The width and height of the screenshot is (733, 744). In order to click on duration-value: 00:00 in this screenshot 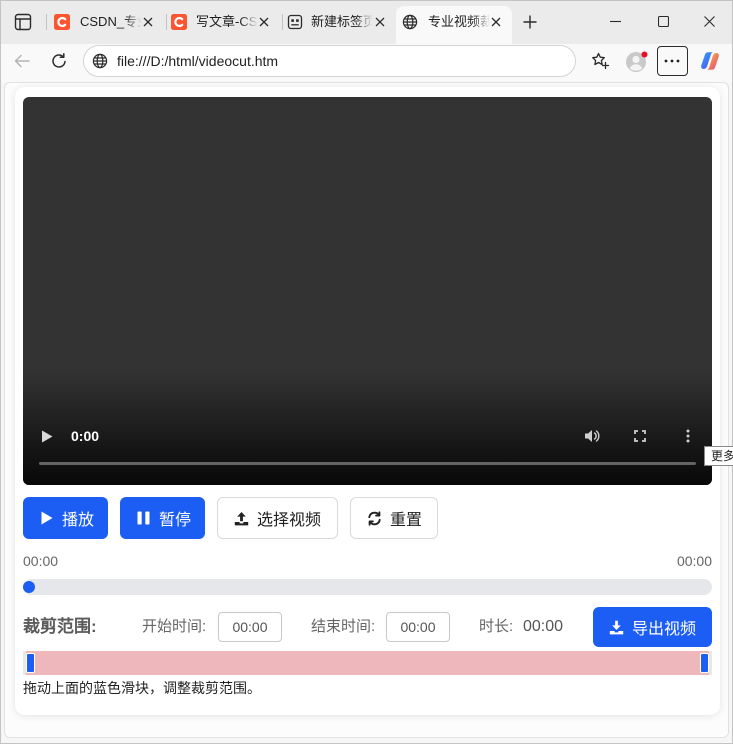, I will do `click(543, 626)`.